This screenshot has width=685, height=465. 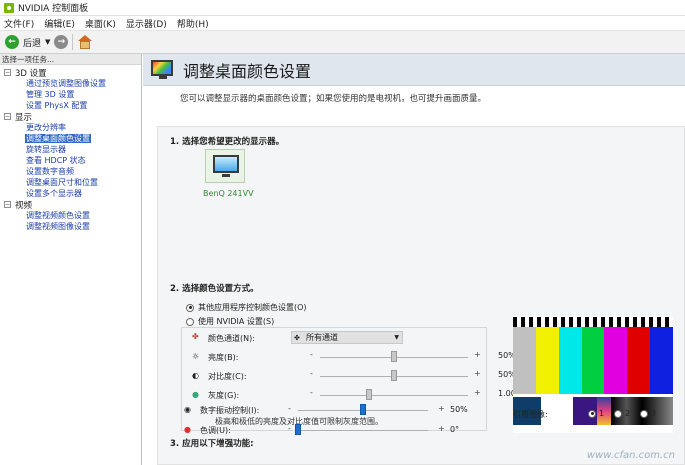 I want to click on channel-dropdown: ✤ 所有通道 ▼, so click(x=347, y=337).